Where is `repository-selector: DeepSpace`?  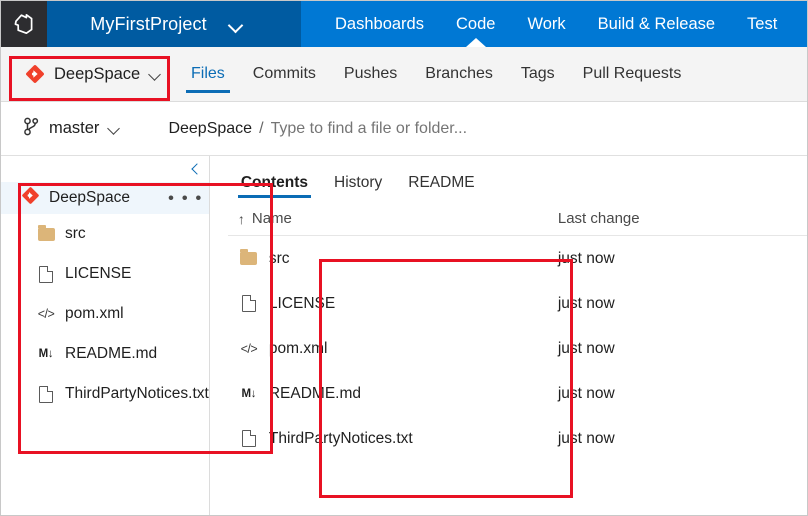
repository-selector: DeepSpace is located at coordinates (89, 74).